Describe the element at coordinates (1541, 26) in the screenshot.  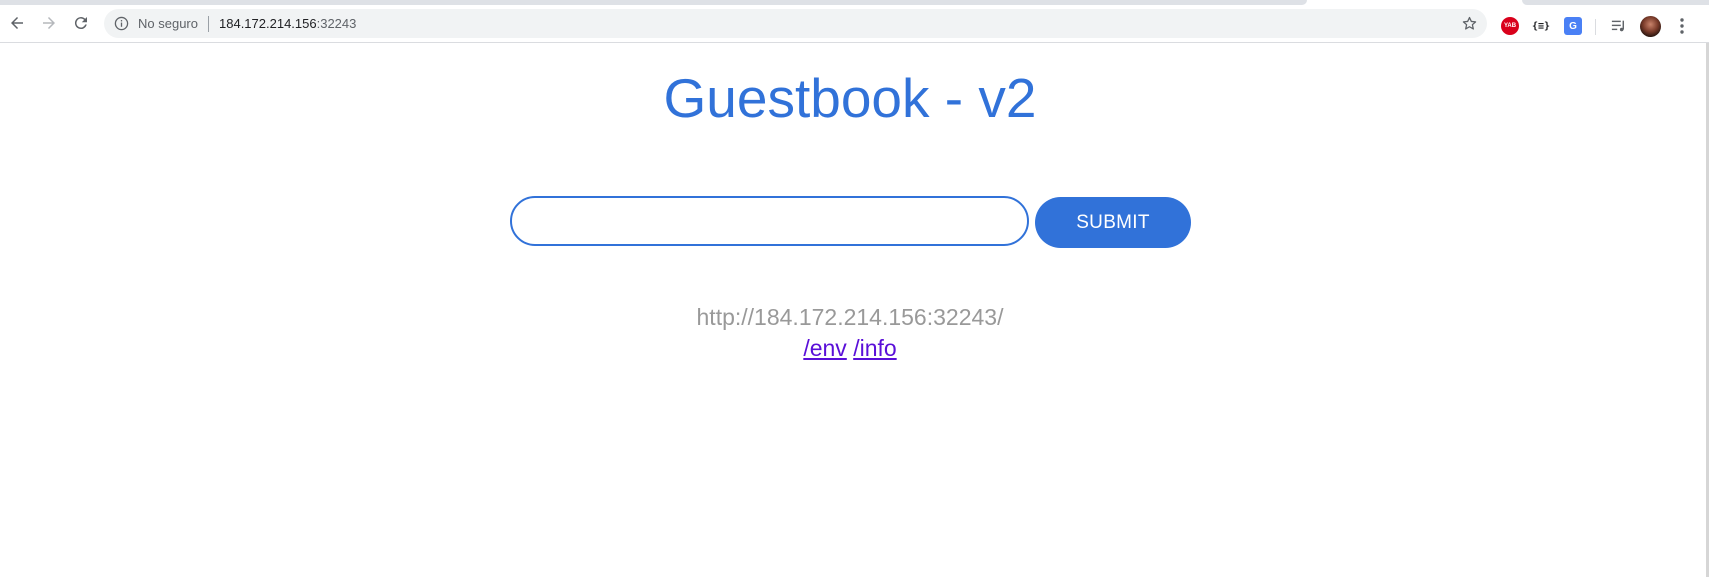
I see `json-viewer-extension-icon: {≡}` at that location.